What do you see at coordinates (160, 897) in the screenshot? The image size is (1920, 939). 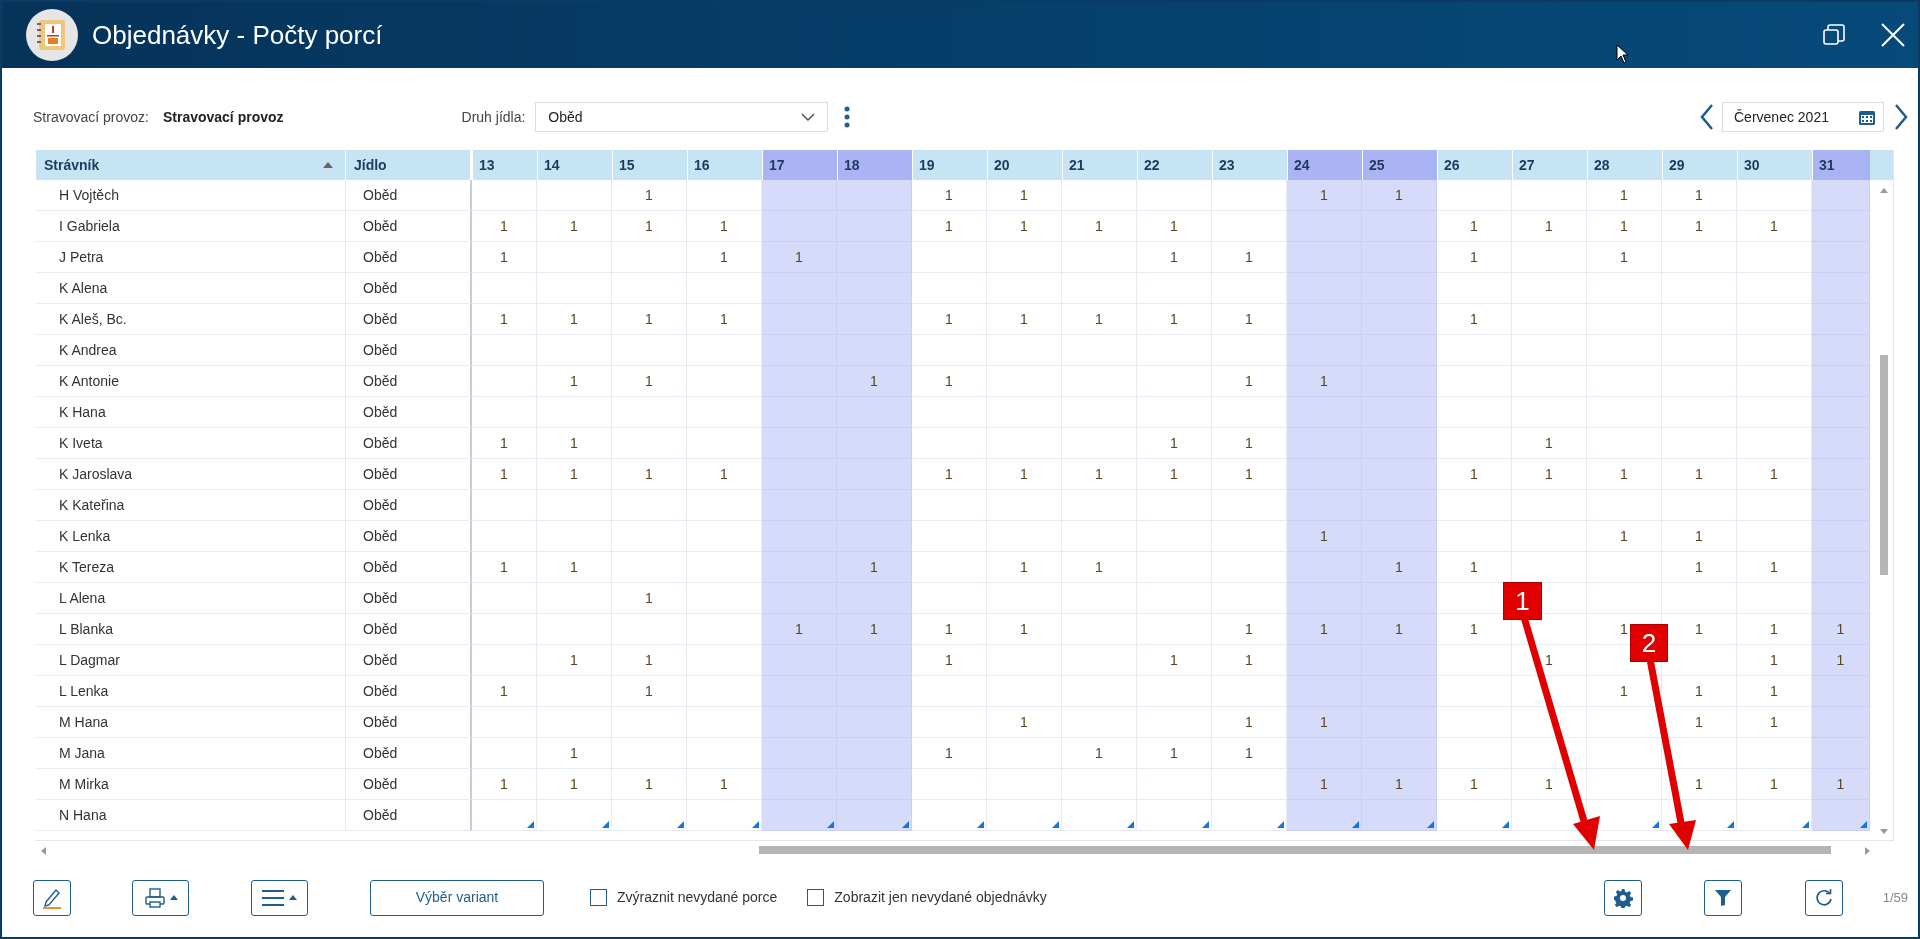 I see `print-button` at bounding box center [160, 897].